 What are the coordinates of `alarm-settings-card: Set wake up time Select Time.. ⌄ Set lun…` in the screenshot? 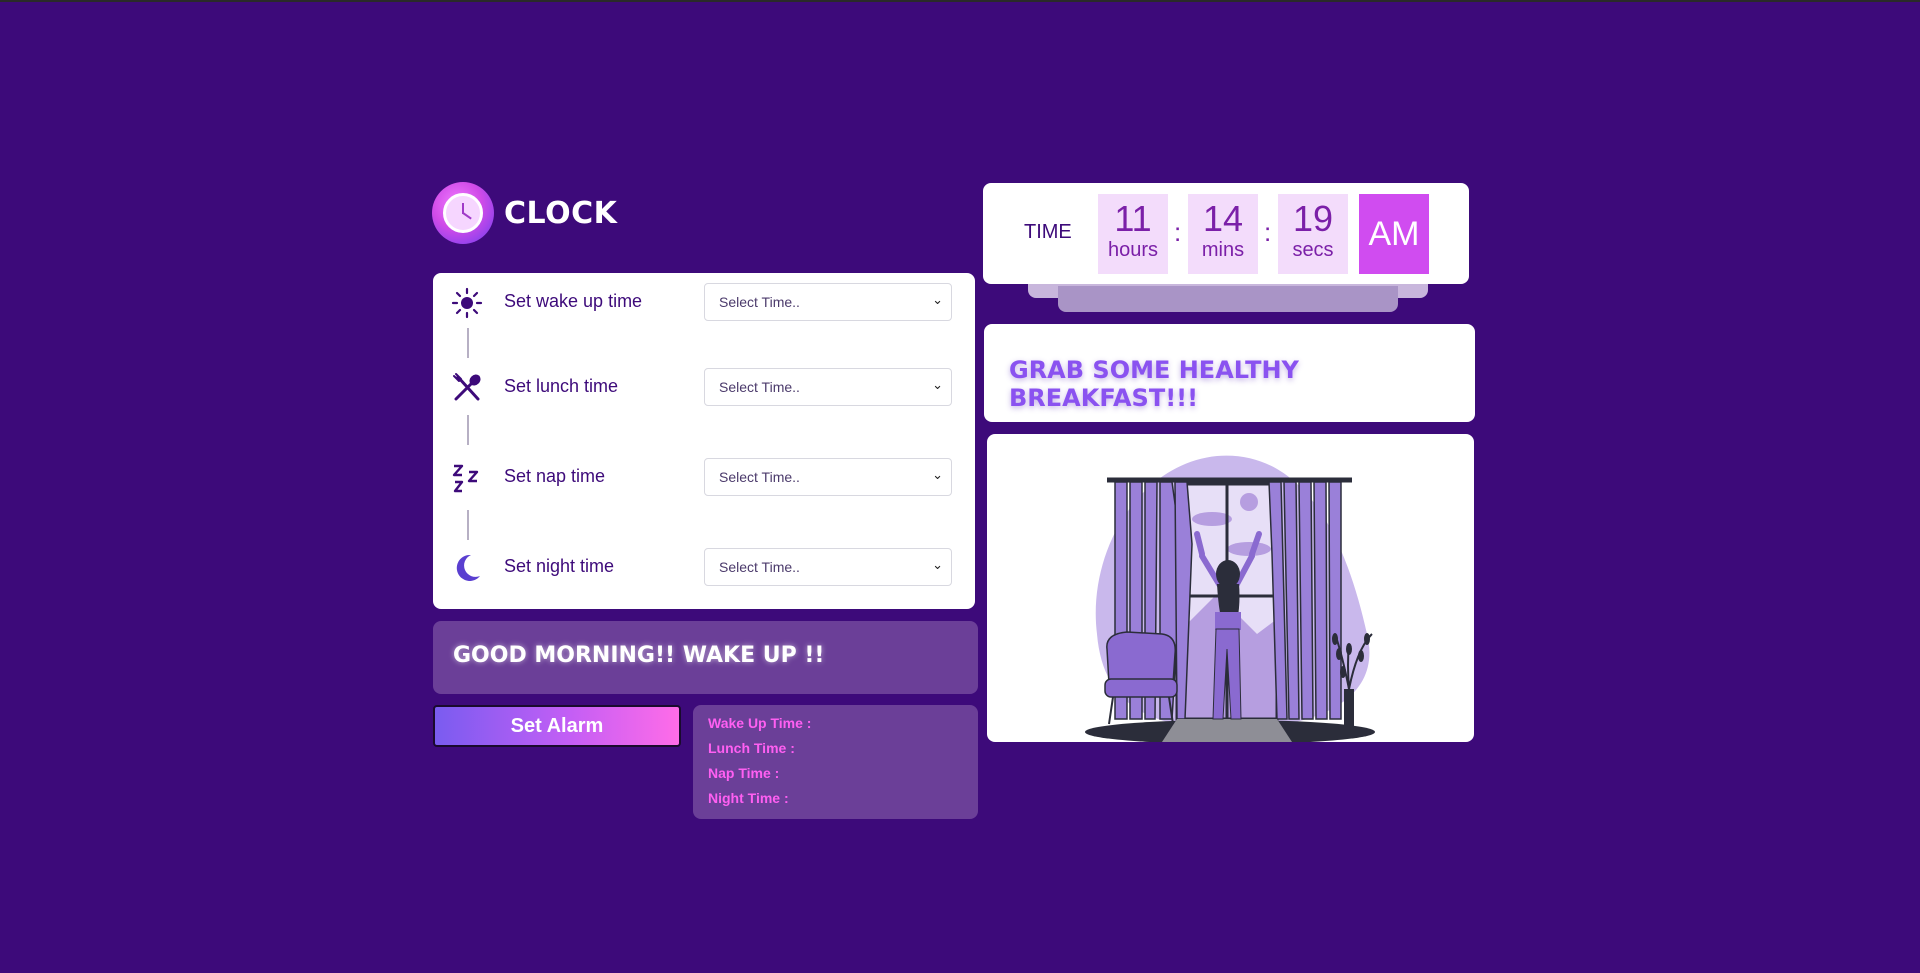 It's located at (704, 441).